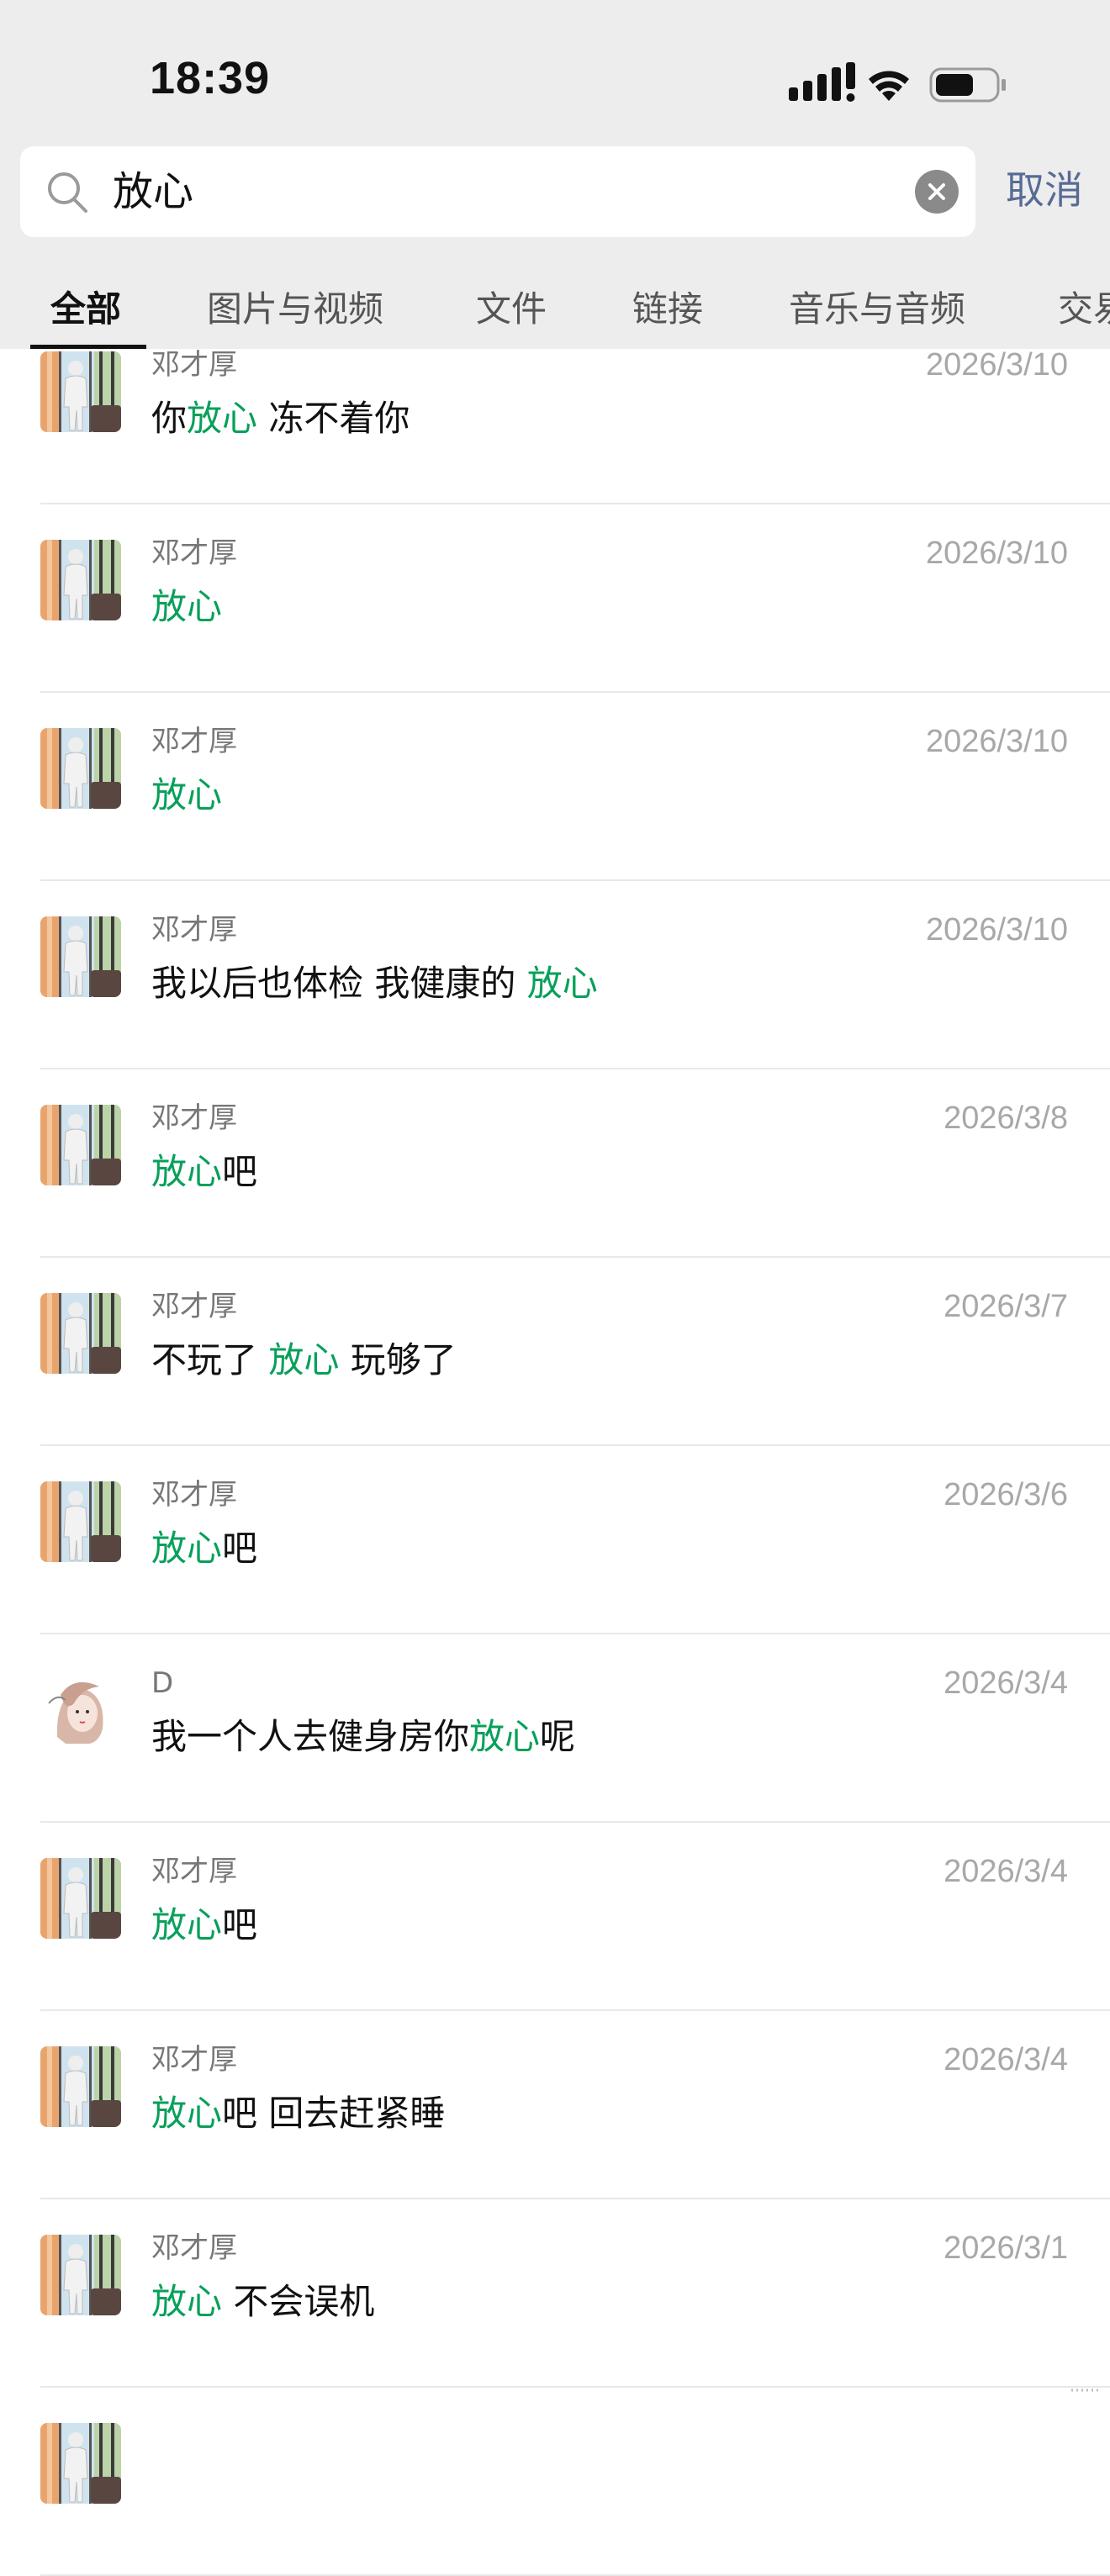 This screenshot has height=2576, width=1110. What do you see at coordinates (1084, 309) in the screenshot?
I see `tab-transactions: 交易` at bounding box center [1084, 309].